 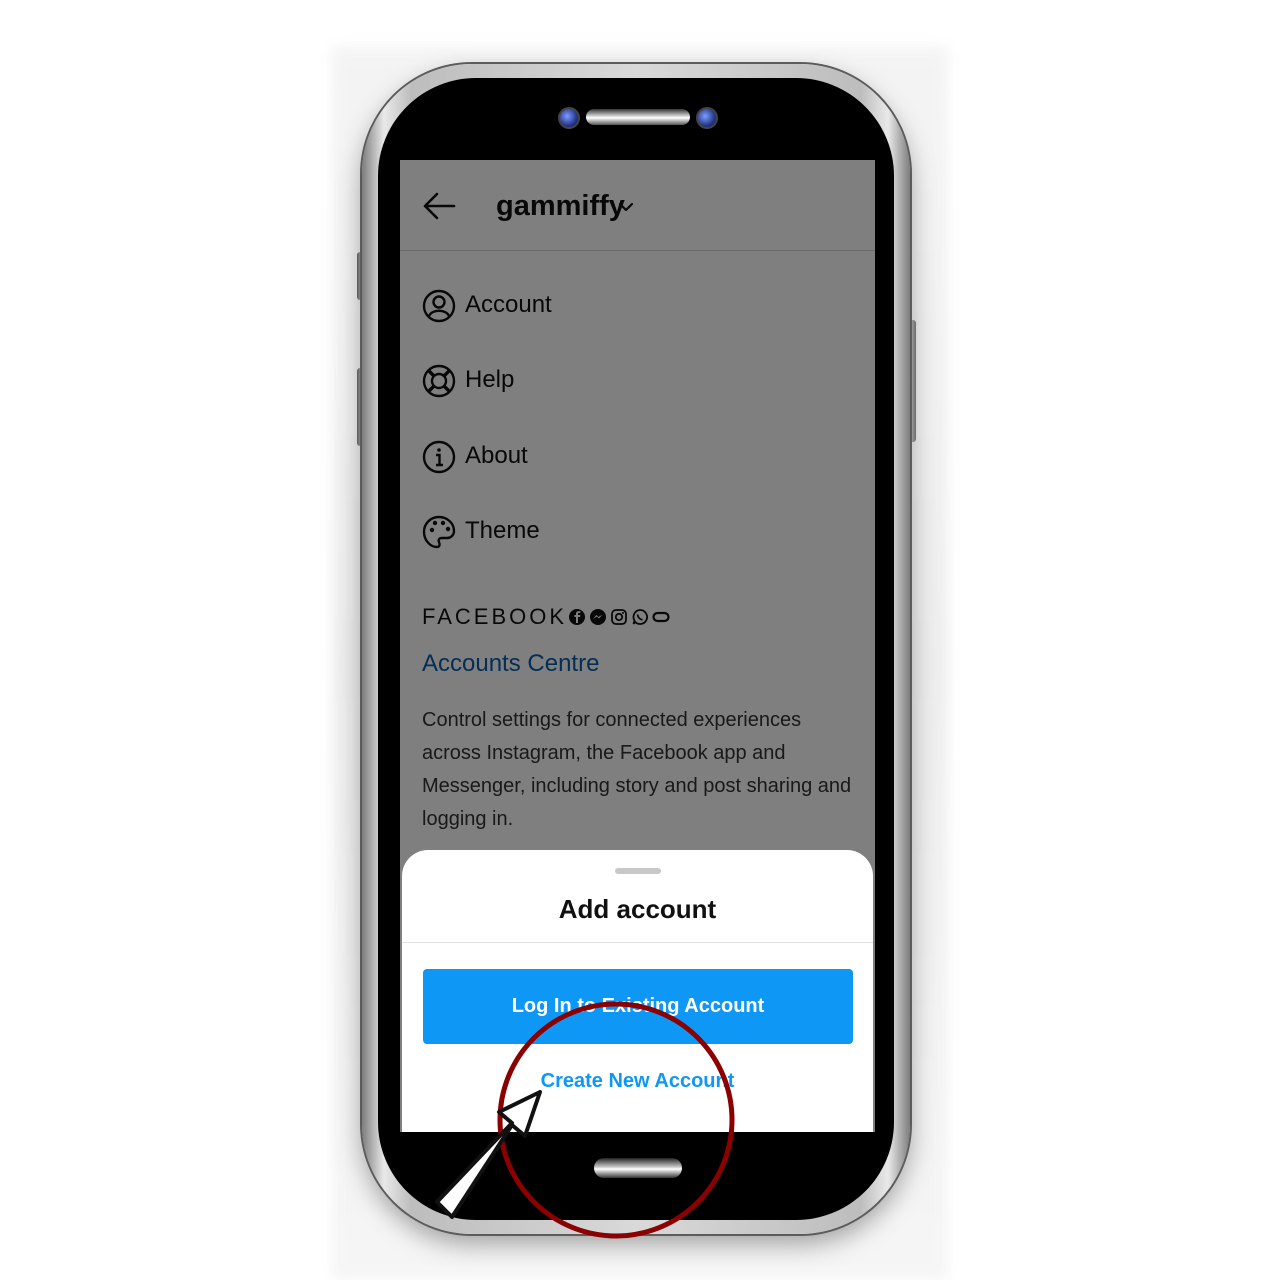 What do you see at coordinates (638, 1168) in the screenshot?
I see `home-button` at bounding box center [638, 1168].